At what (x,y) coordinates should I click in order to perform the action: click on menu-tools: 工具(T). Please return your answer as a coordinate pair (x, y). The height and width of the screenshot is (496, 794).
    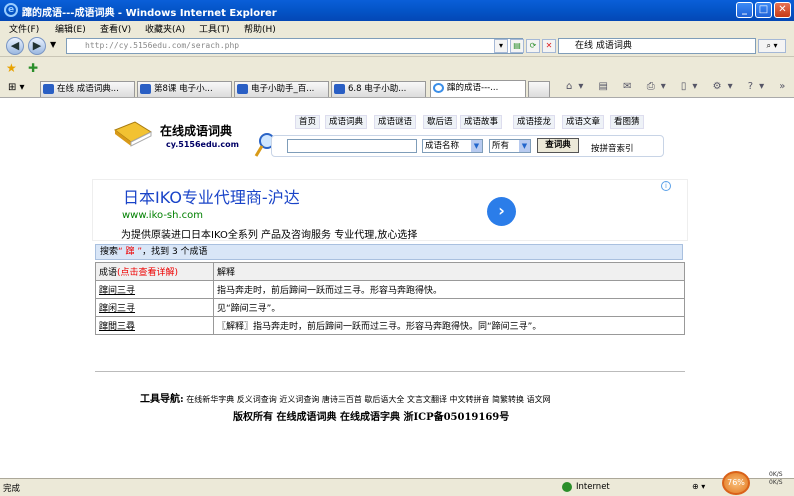
    Looking at the image, I should click on (214, 28).